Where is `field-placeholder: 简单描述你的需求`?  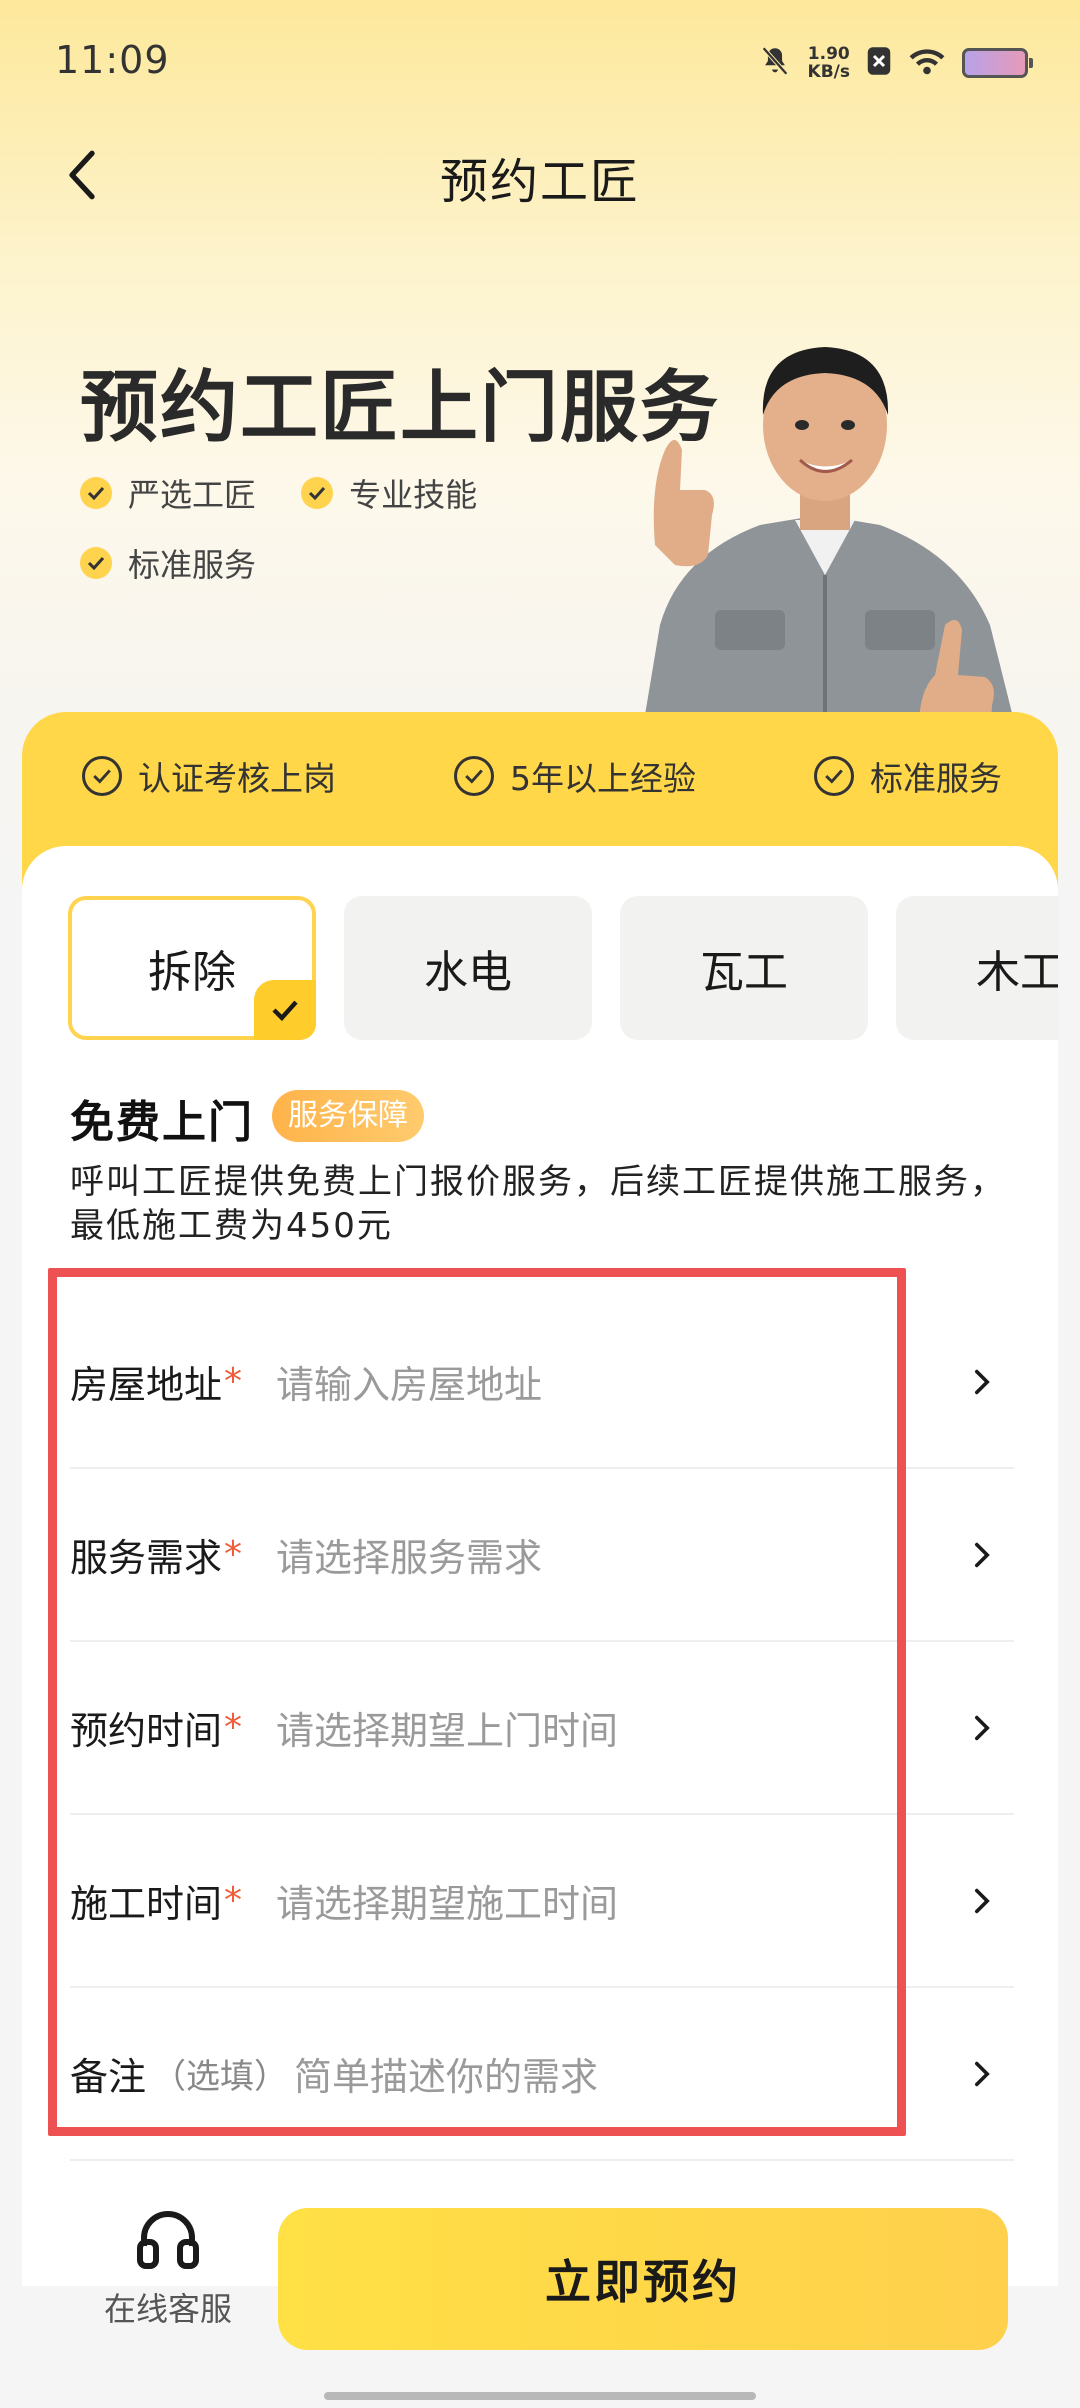 field-placeholder: 简单描述你的需求 is located at coordinates (446, 2077).